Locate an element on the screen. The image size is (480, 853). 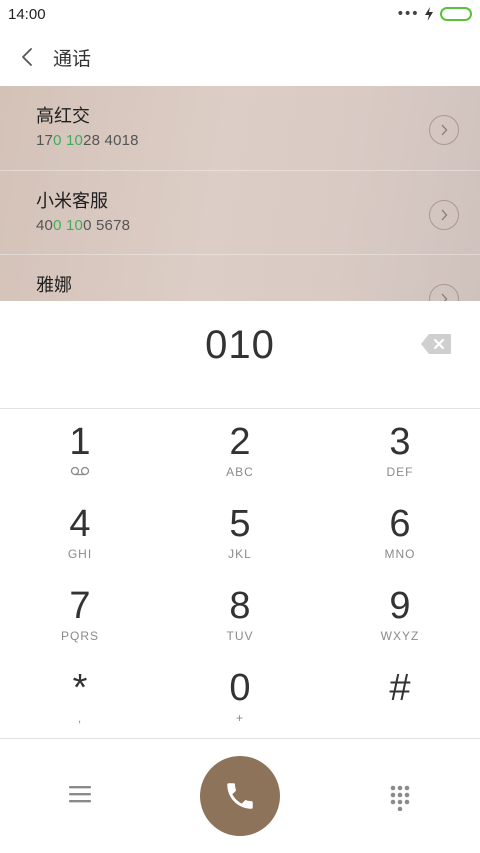
key-6: 6 MNO is located at coordinates (400, 533).